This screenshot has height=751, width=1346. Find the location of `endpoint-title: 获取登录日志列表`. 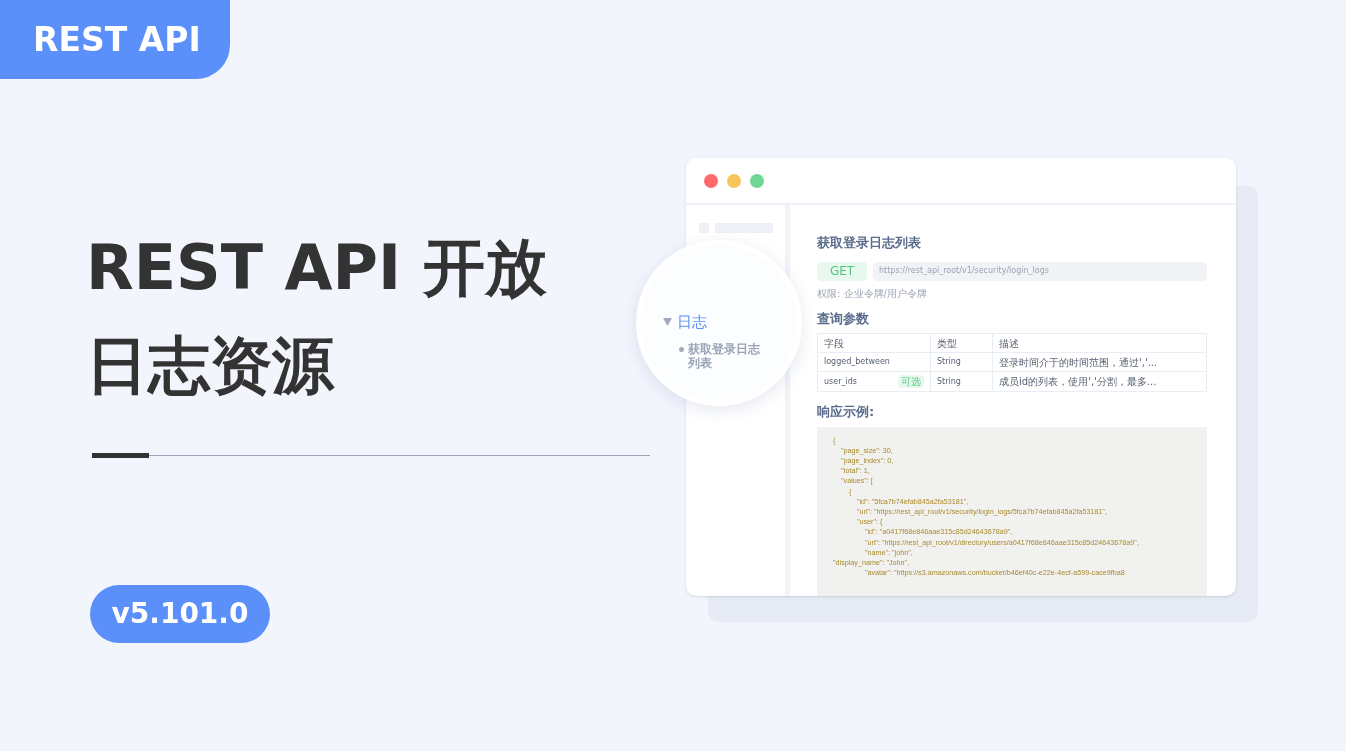

endpoint-title: 获取登录日志列表 is located at coordinates (869, 243).